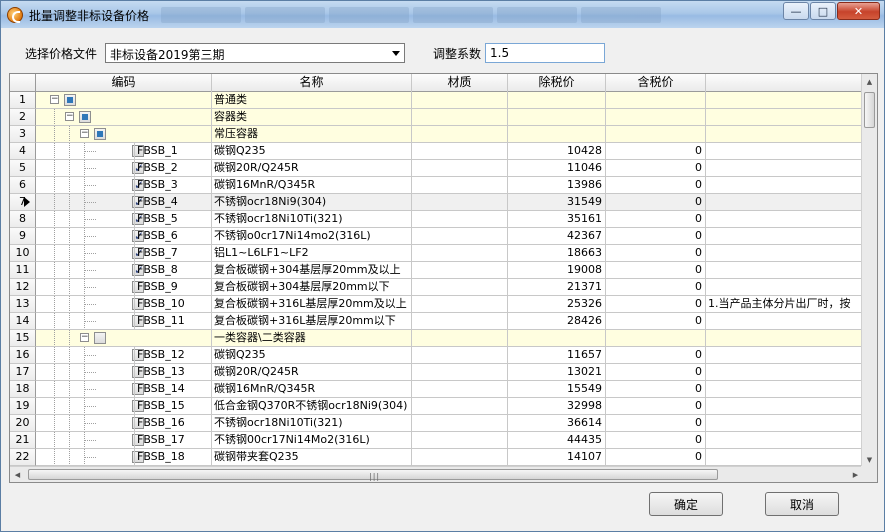 The height and width of the screenshot is (532, 885). I want to click on price-ex-tax: 28426, so click(557, 321).